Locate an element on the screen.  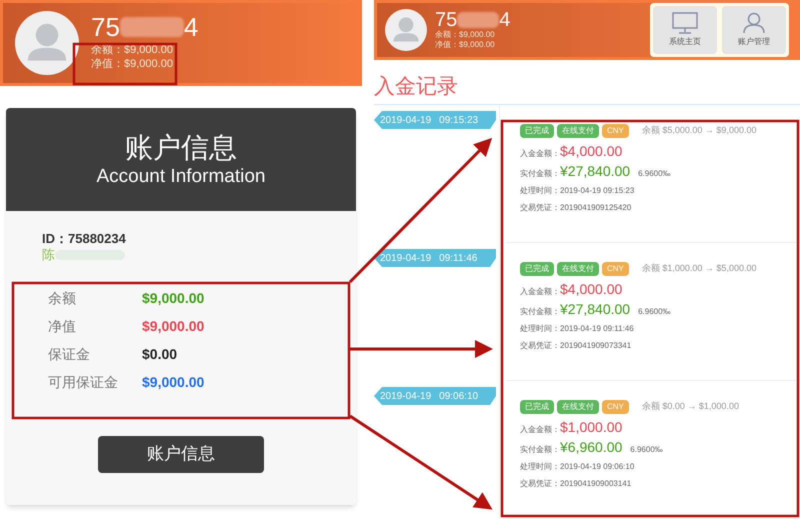
nav-button: 系统主页 is located at coordinates (685, 30).